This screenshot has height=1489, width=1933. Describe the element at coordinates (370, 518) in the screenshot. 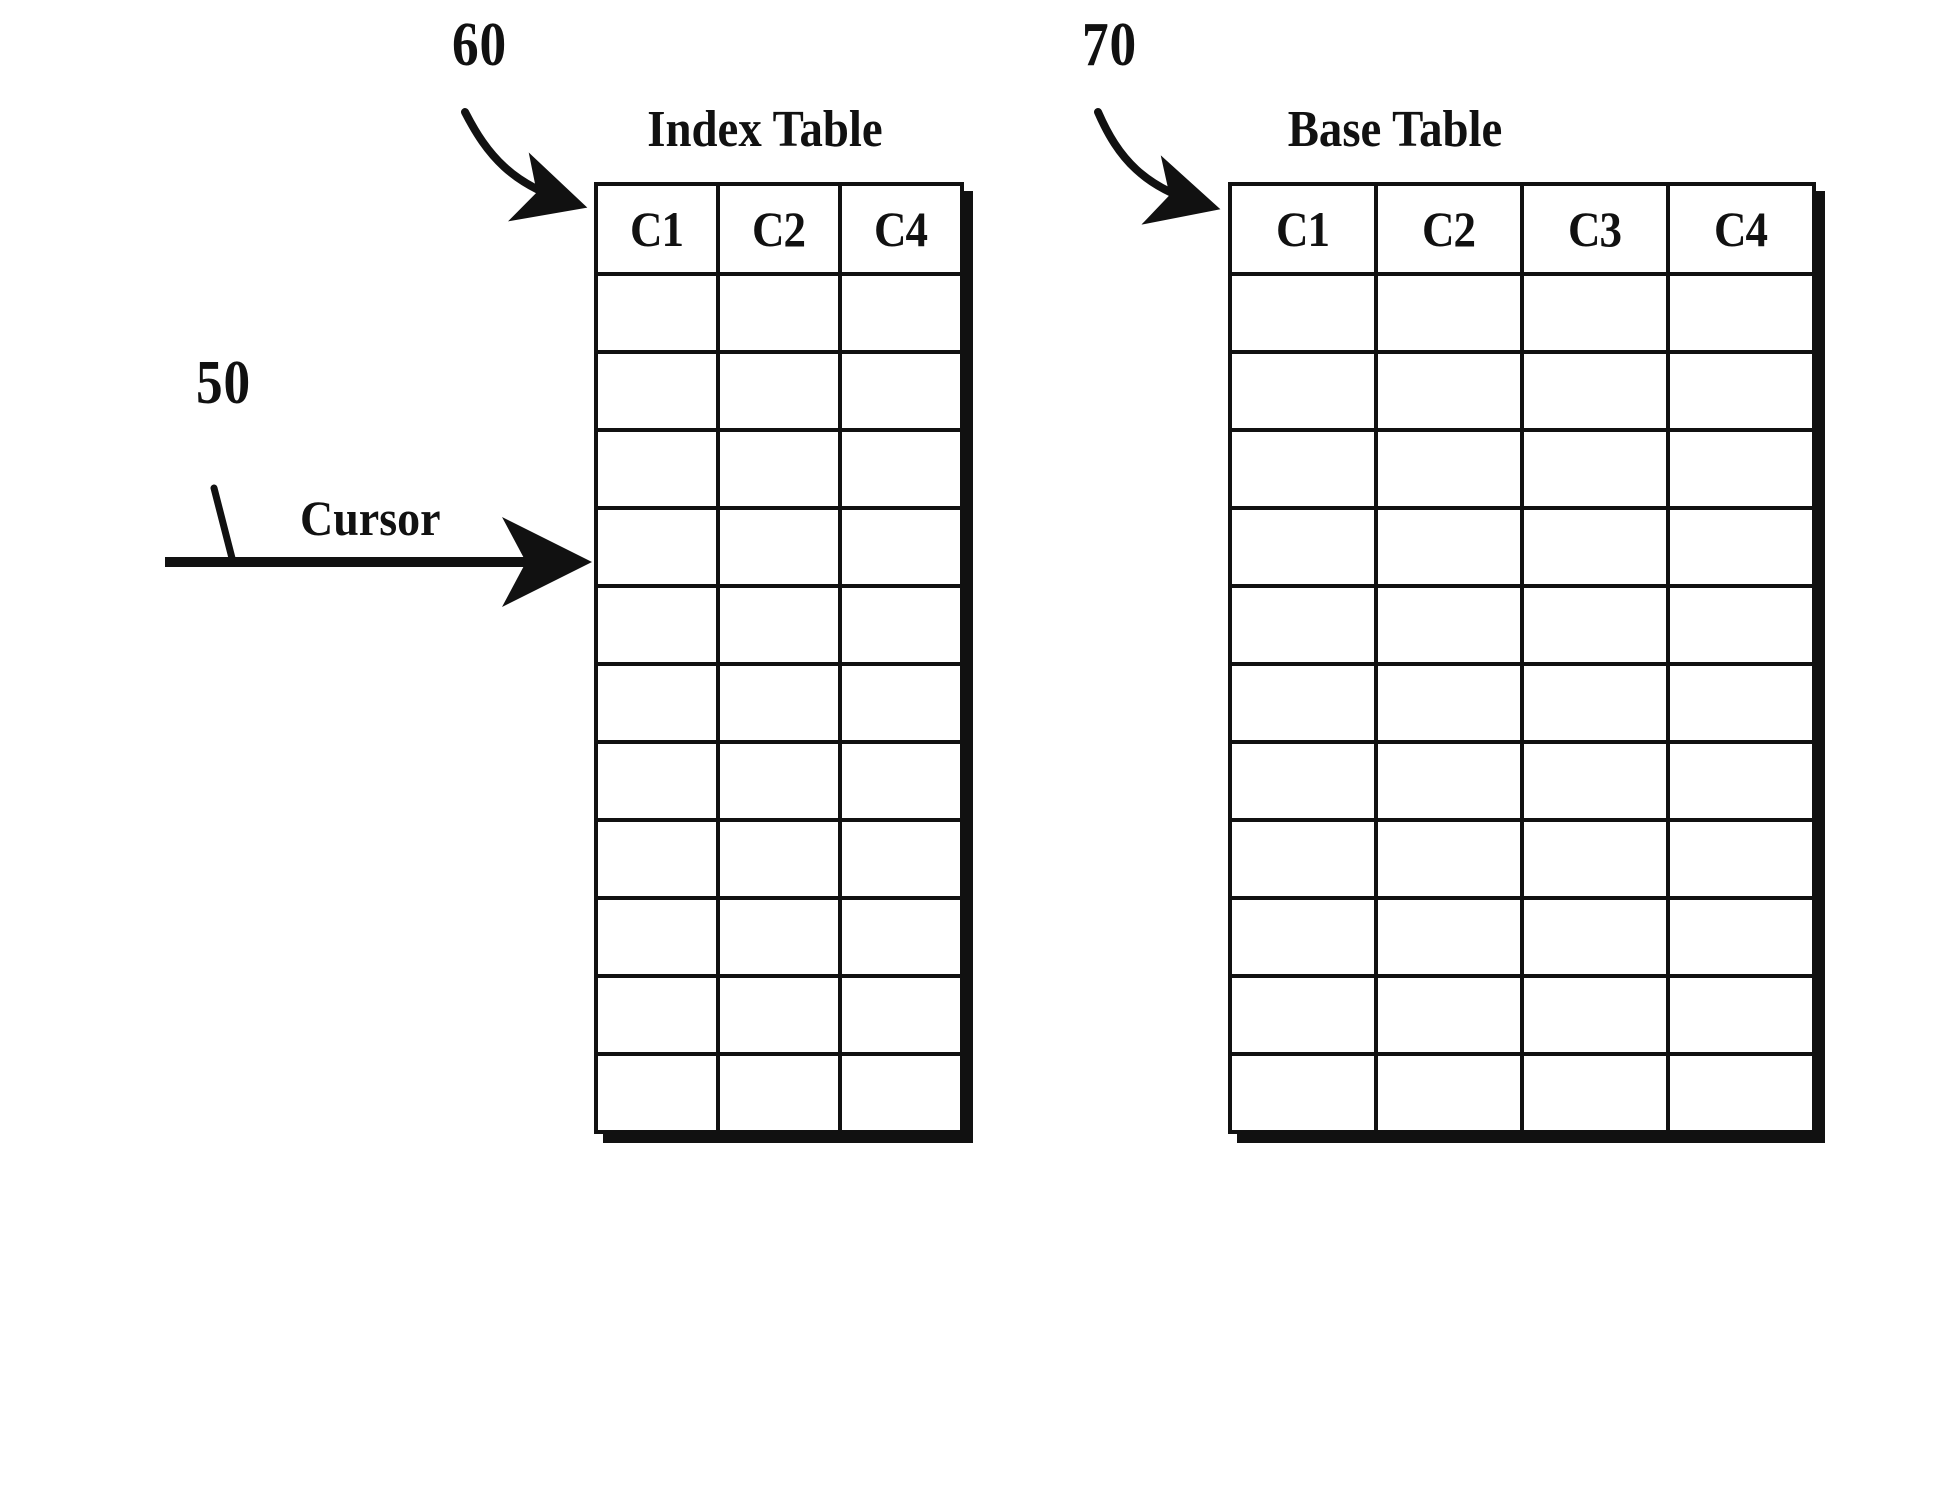

I see `cursor-label: Cursor` at that location.